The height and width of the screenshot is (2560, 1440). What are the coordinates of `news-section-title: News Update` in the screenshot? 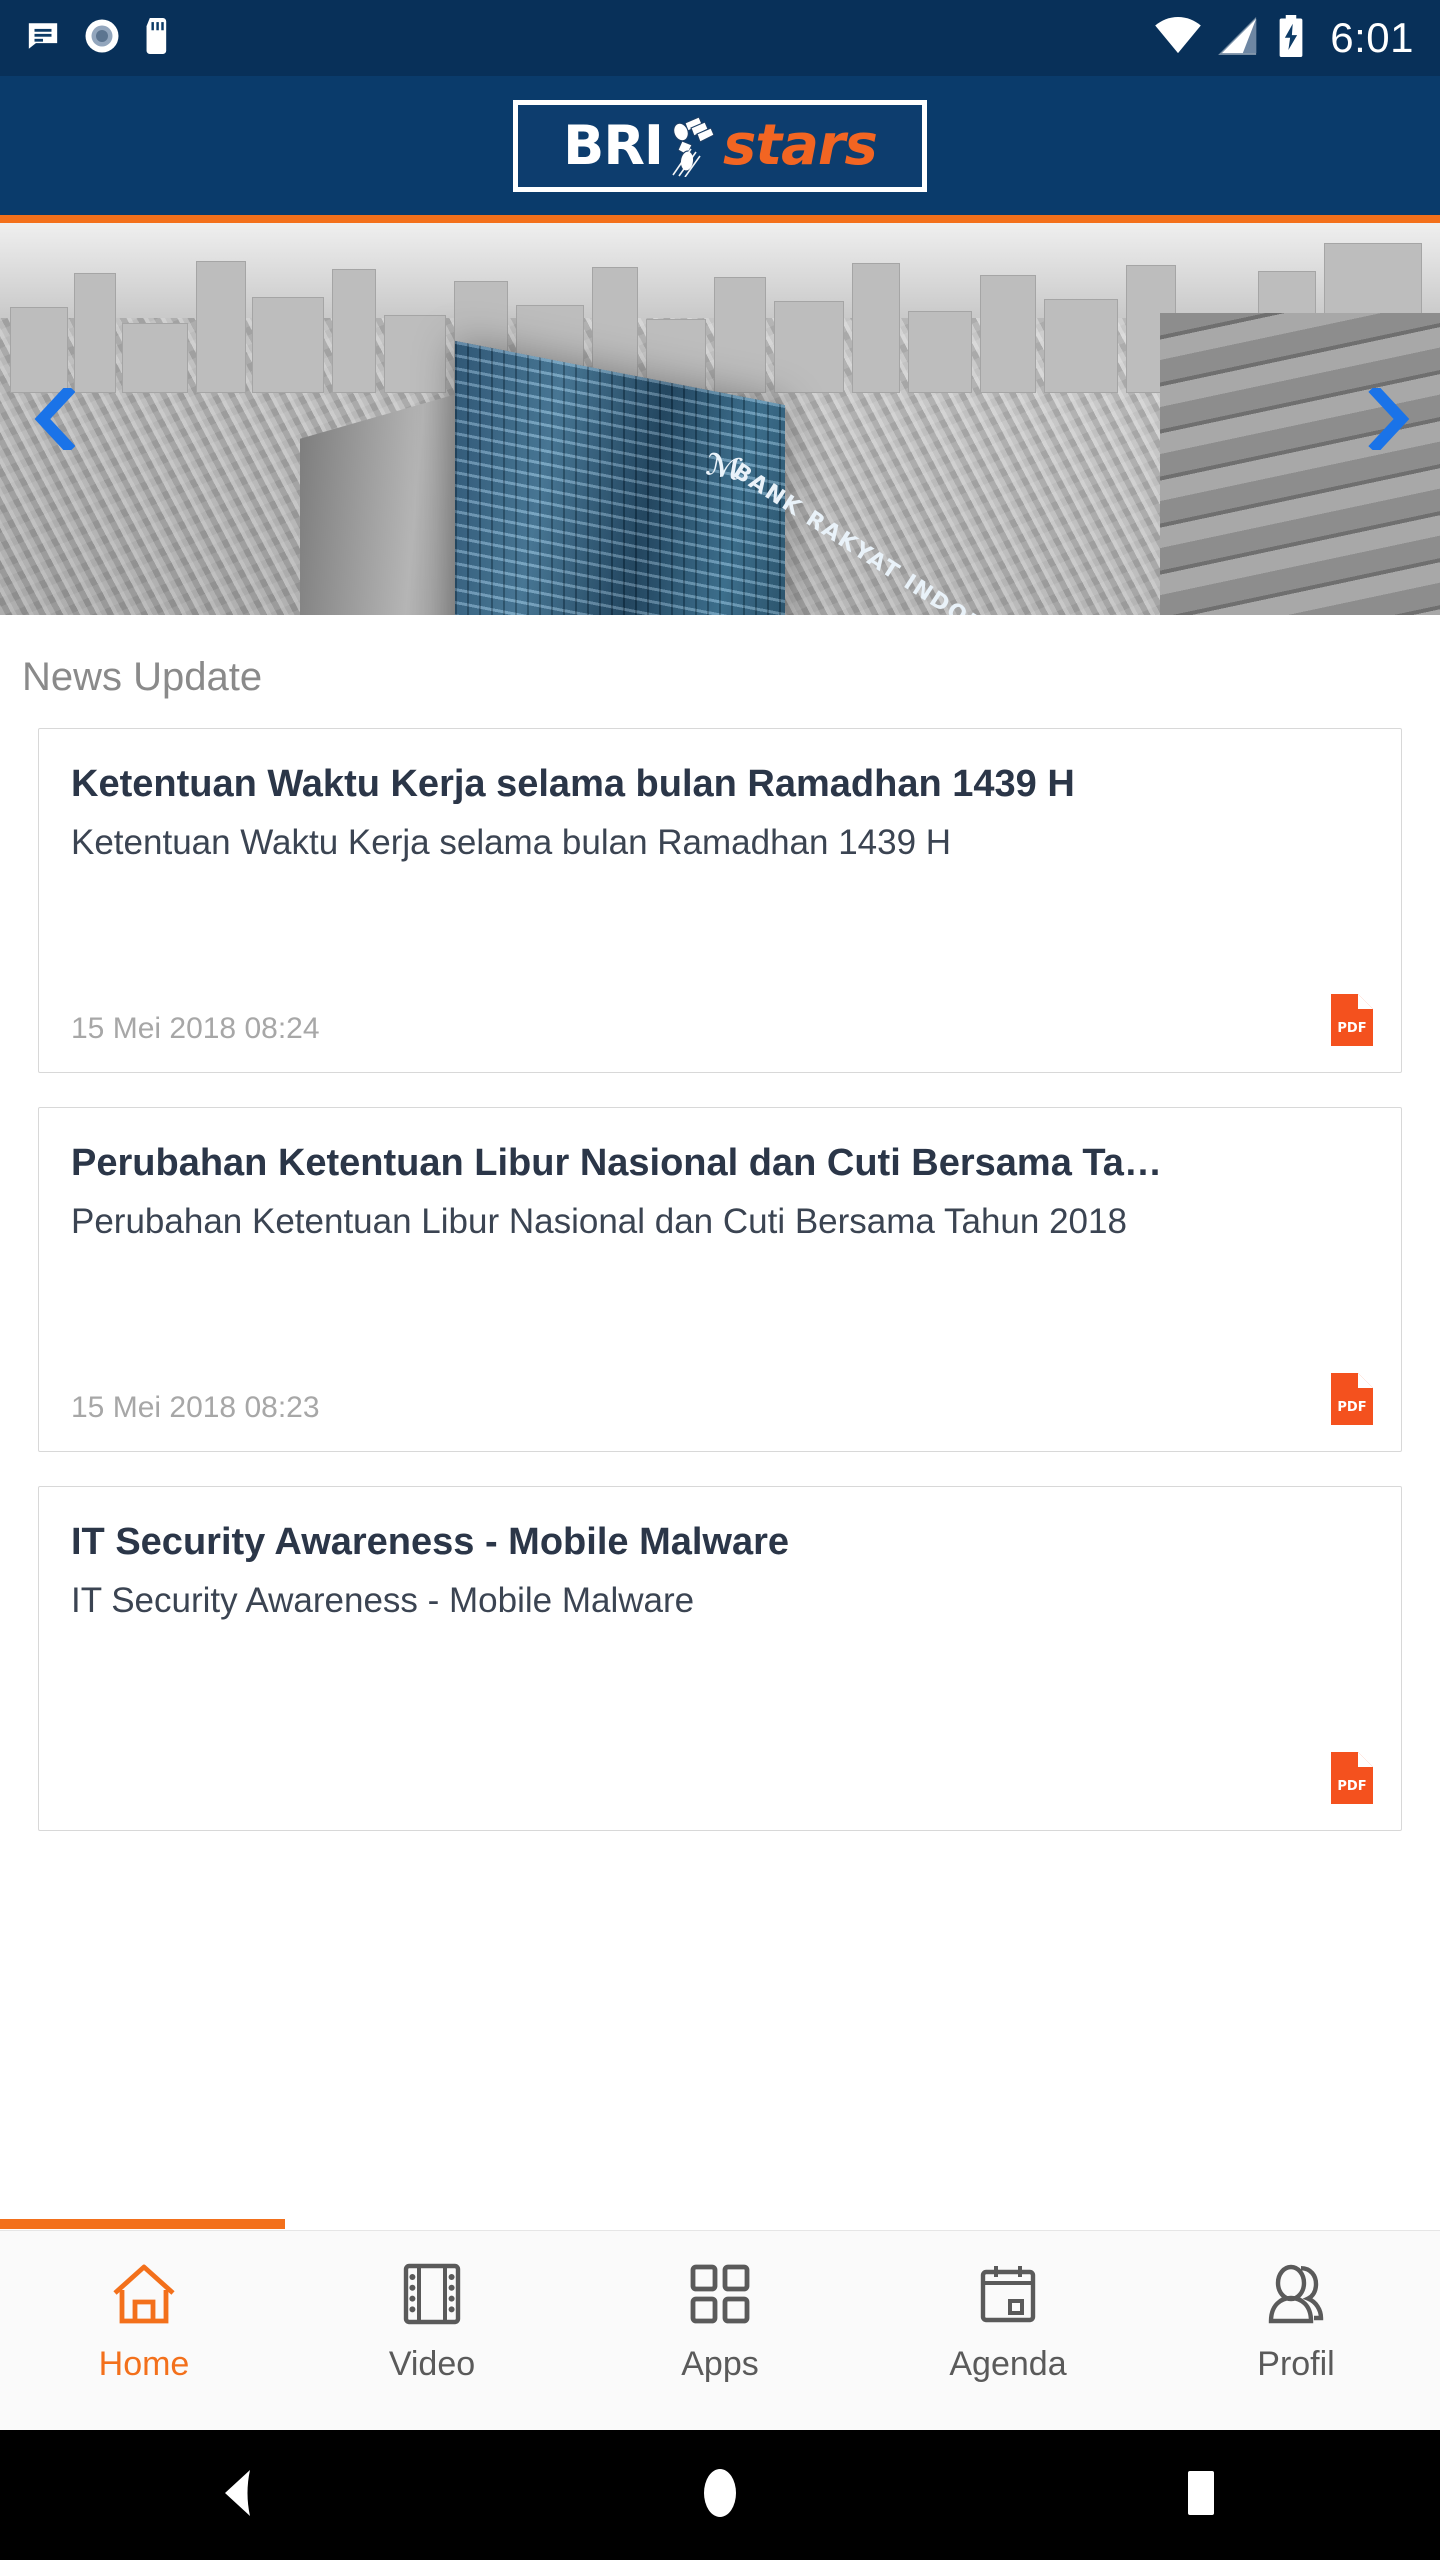 It's located at (142, 677).